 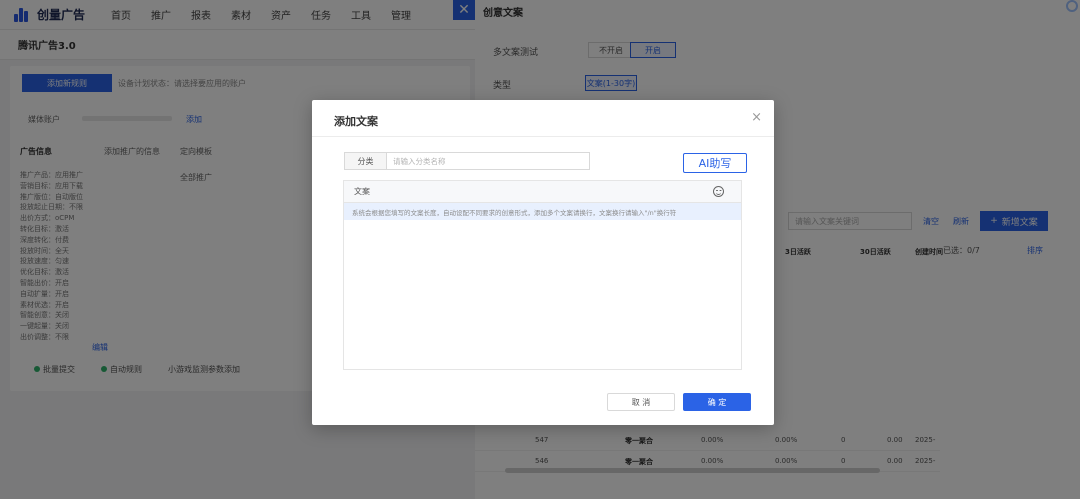 I want to click on category-input, so click(x=488, y=161).